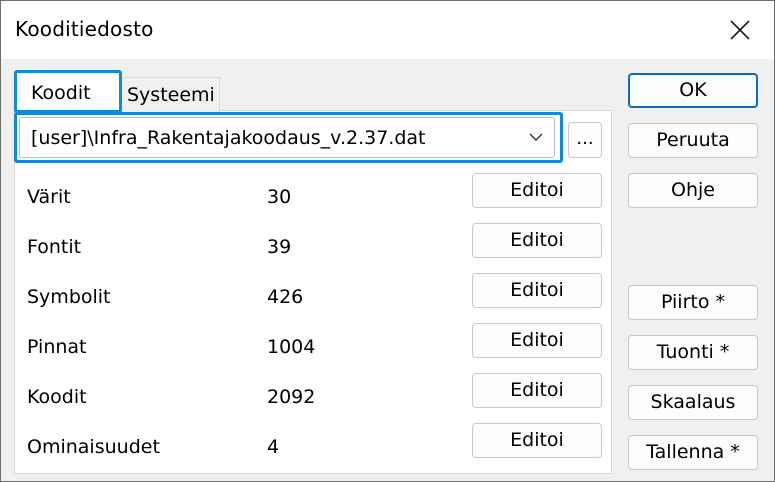 The image size is (775, 482). Describe the element at coordinates (693, 190) in the screenshot. I see `help-button: Ohje` at that location.